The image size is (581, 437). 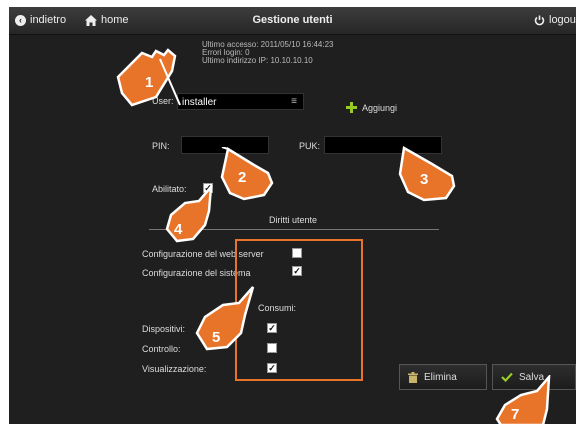 I want to click on callout-number-2: 2, so click(x=242, y=177).